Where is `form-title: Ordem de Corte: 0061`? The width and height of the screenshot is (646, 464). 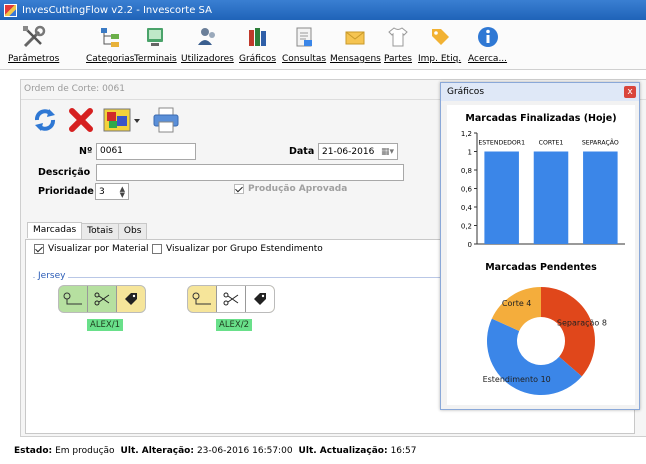 form-title: Ordem de Corte: 0061 is located at coordinates (74, 89).